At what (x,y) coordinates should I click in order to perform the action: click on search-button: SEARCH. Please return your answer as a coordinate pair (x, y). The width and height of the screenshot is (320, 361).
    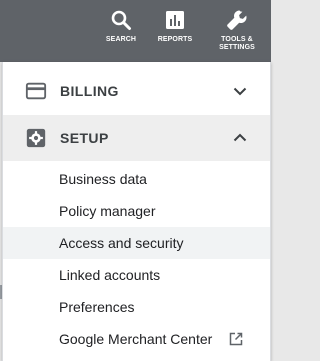
    Looking at the image, I should click on (121, 26).